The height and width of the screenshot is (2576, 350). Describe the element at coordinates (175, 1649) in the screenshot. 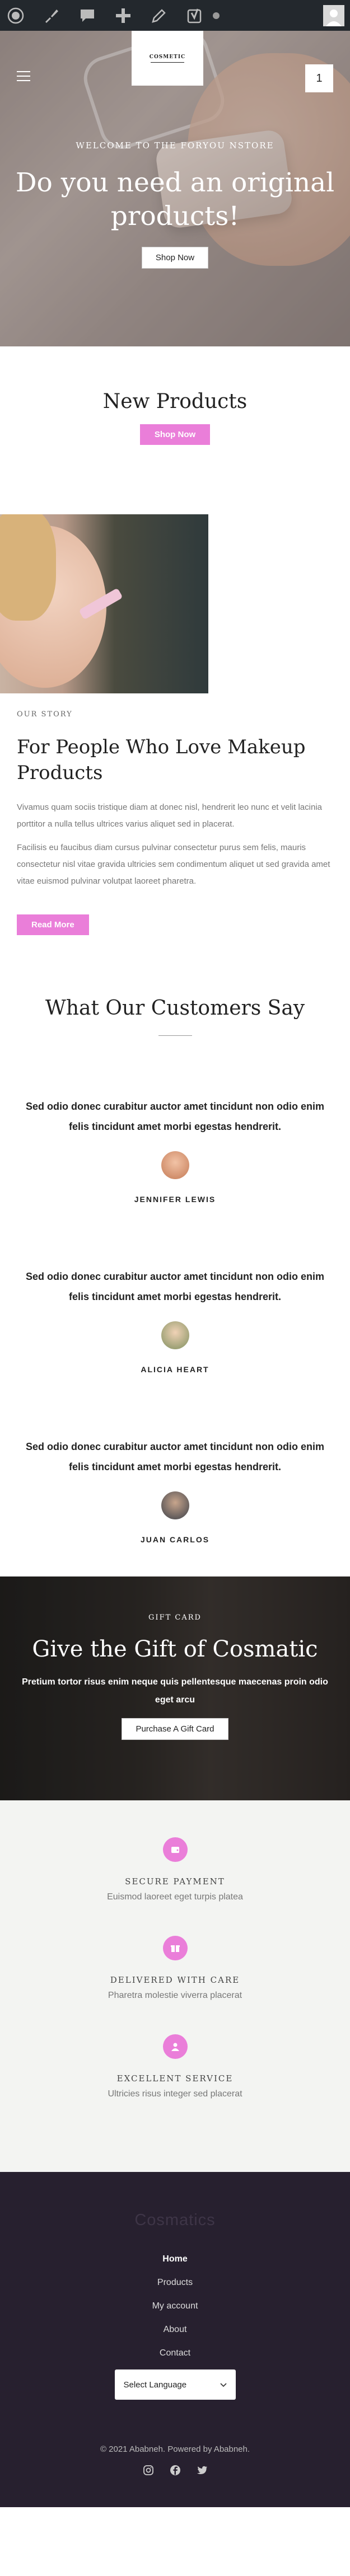

I see `gift-title: Give the Gift of Cosmatic` at that location.